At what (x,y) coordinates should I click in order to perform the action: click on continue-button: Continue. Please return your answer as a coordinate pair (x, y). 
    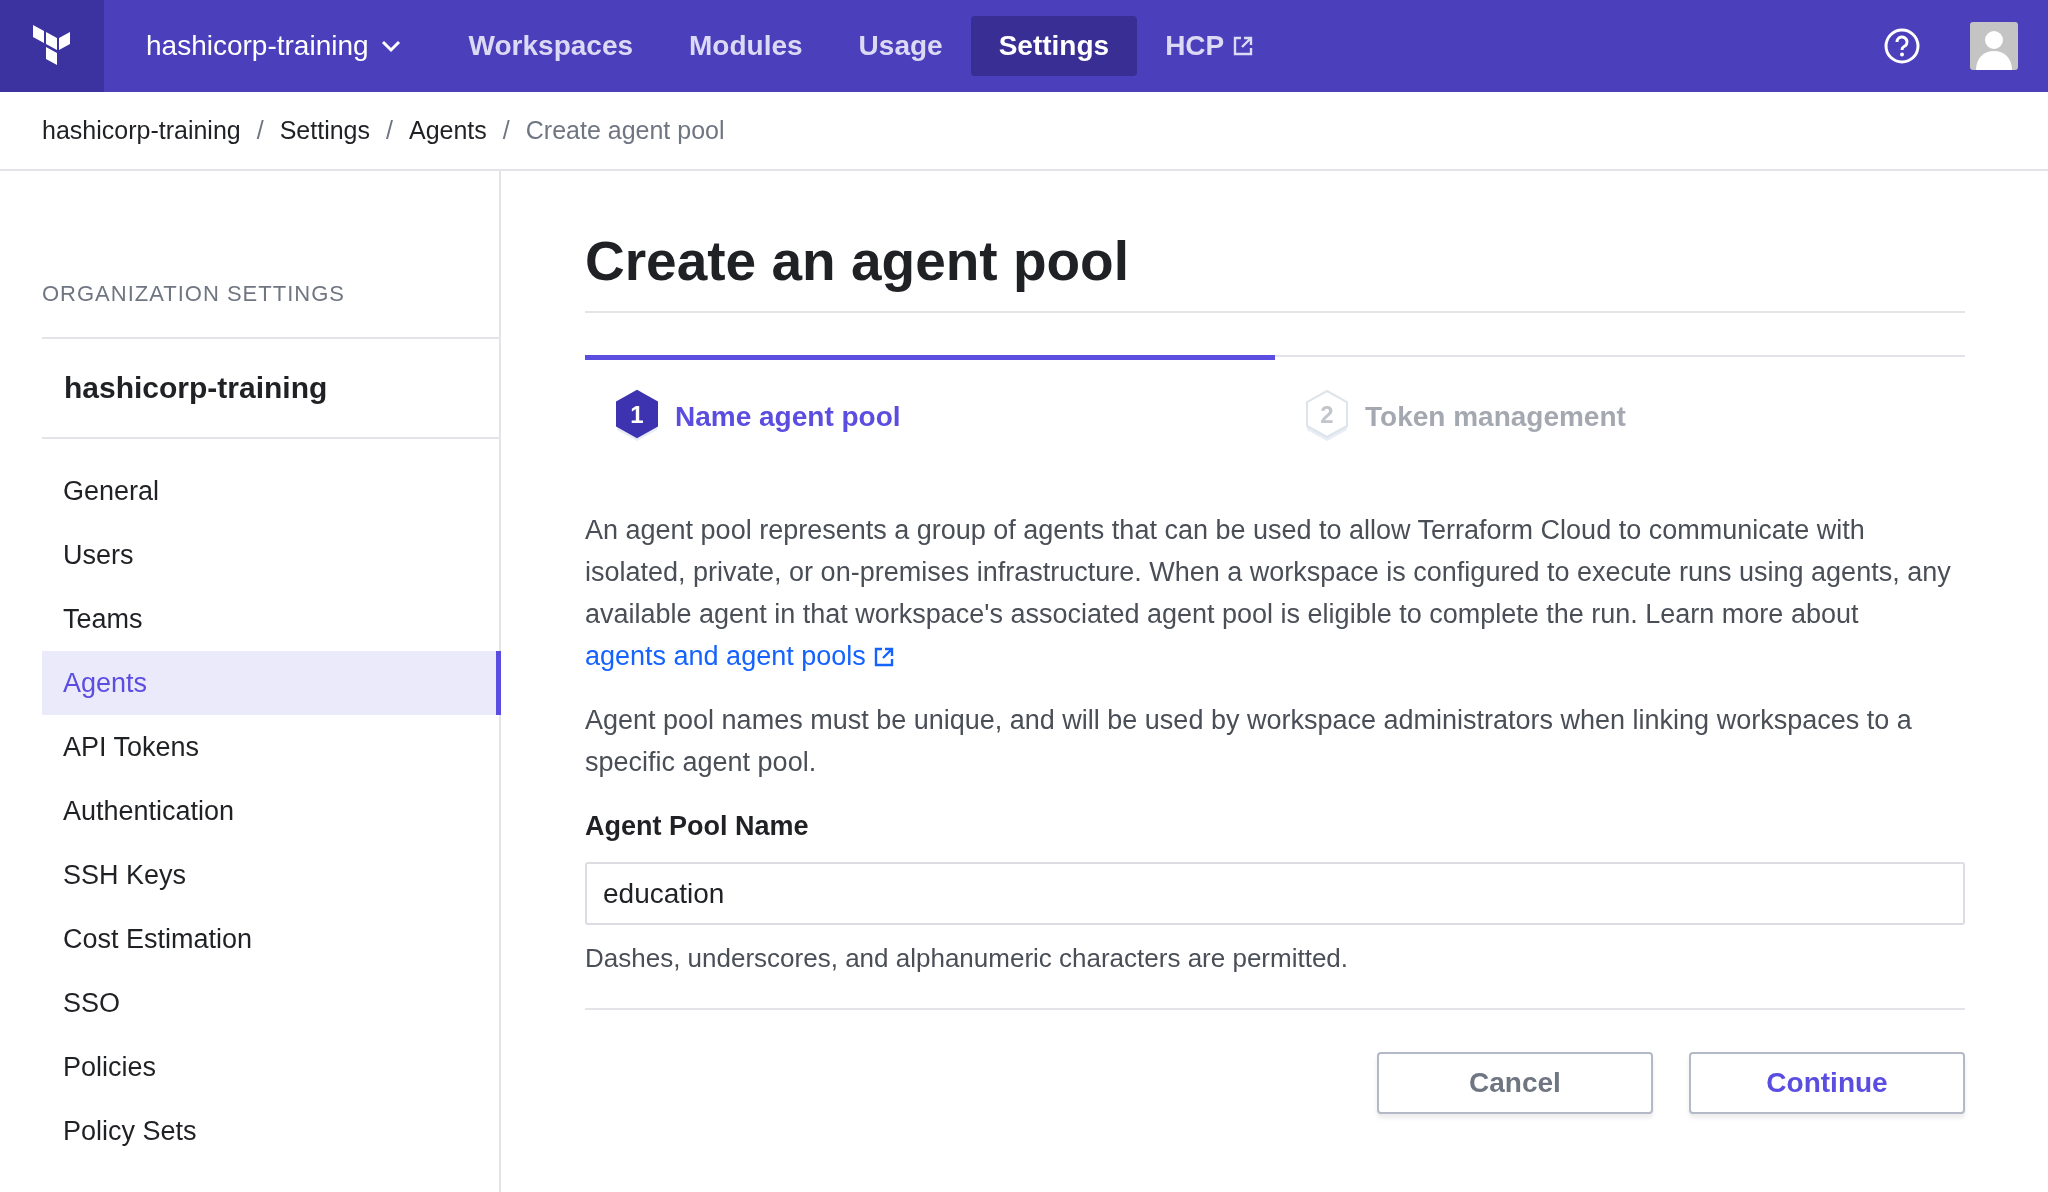
    Looking at the image, I should click on (1827, 1083).